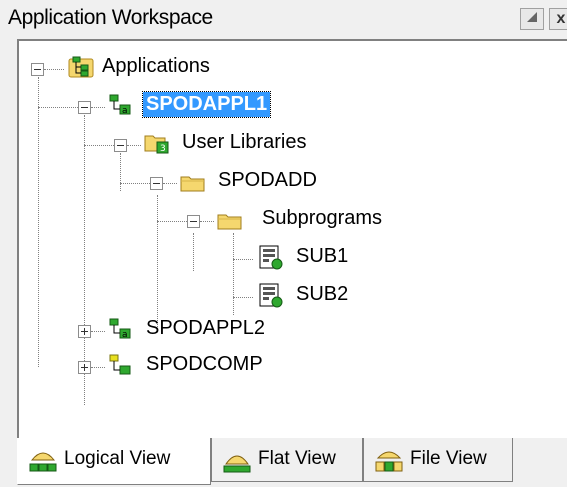 The width and height of the screenshot is (567, 487). I want to click on tab-logical-view: Logical View, so click(114, 461).